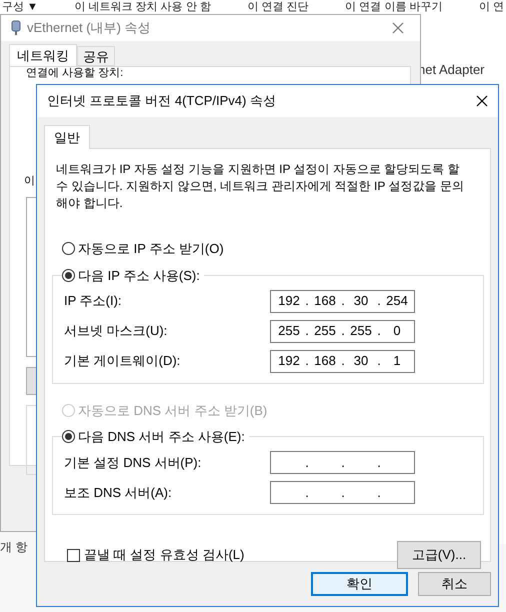 This screenshot has height=612, width=506. Describe the element at coordinates (43, 55) in the screenshot. I see `tab: 네트워킹` at that location.